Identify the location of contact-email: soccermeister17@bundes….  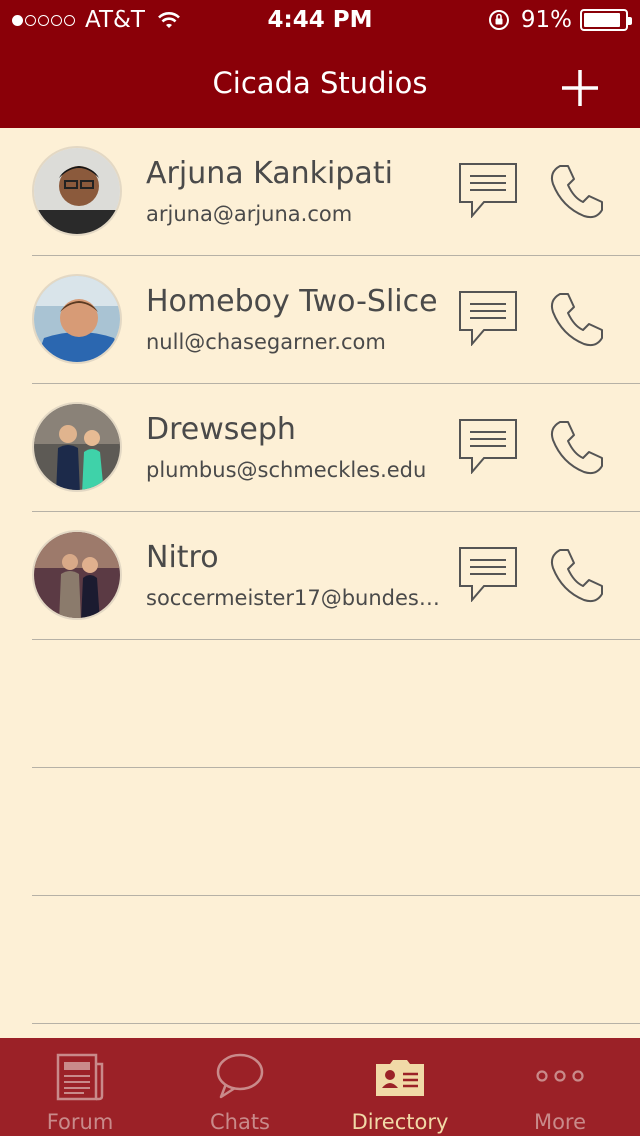
(293, 598).